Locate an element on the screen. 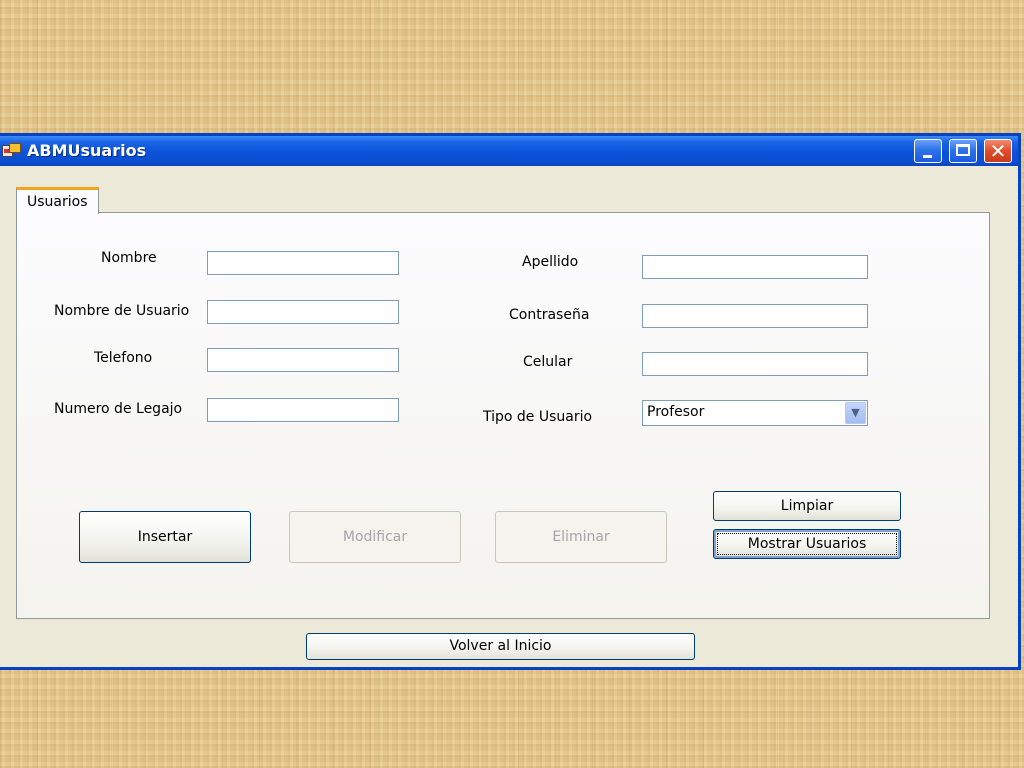  title-bar: ABMUsuarios ✕ is located at coordinates (509, 151).